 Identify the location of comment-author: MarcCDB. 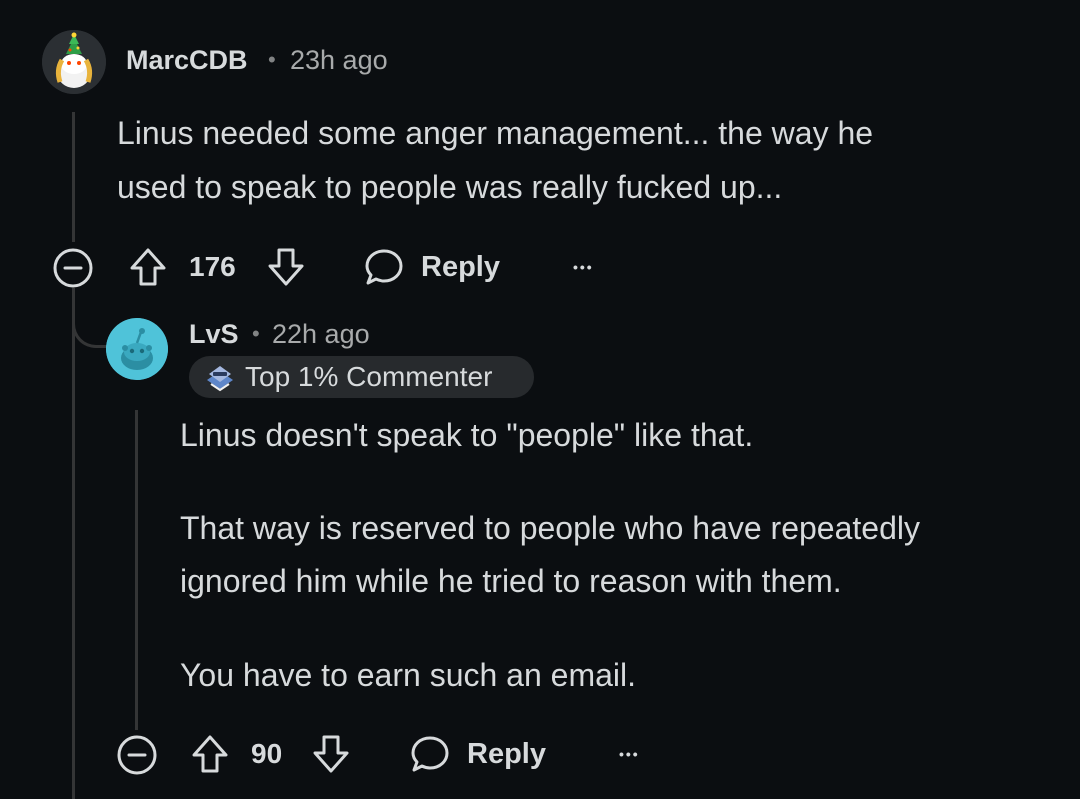
(187, 60).